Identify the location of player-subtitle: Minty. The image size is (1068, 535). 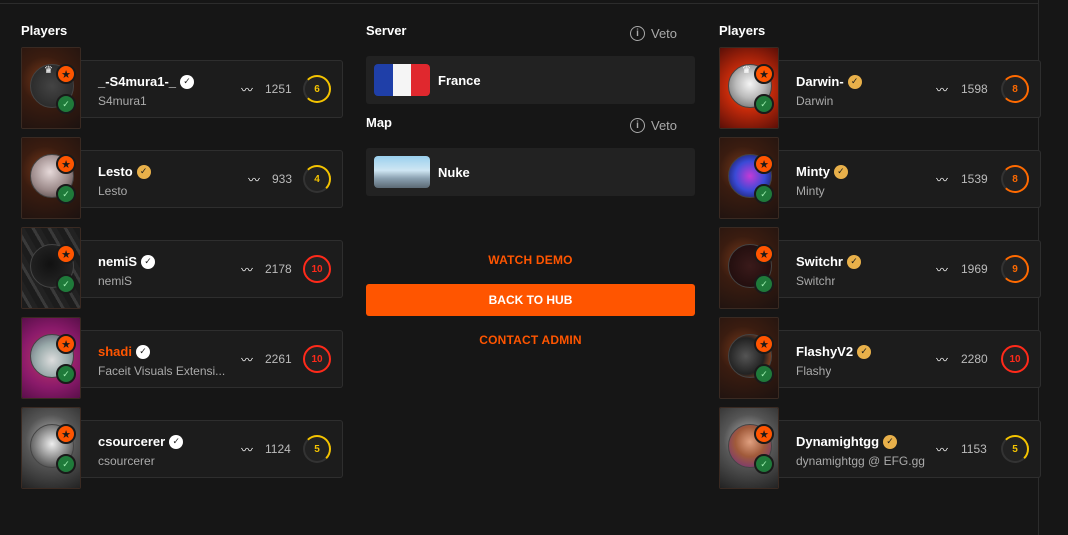
(810, 191).